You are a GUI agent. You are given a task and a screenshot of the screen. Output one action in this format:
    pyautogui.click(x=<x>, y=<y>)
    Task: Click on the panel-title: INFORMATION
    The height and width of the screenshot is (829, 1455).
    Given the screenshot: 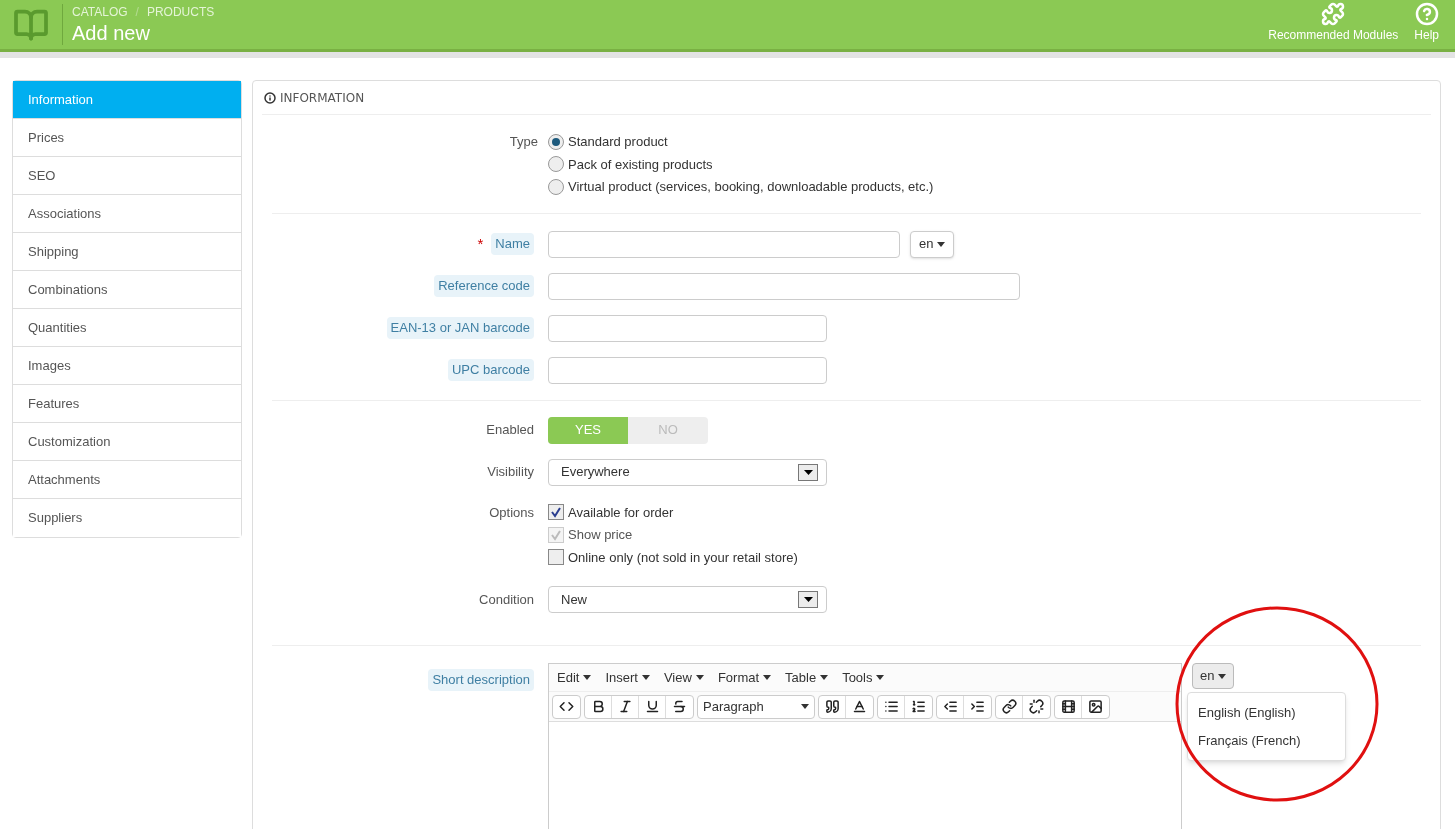 What is the action you would take?
    pyautogui.click(x=322, y=98)
    